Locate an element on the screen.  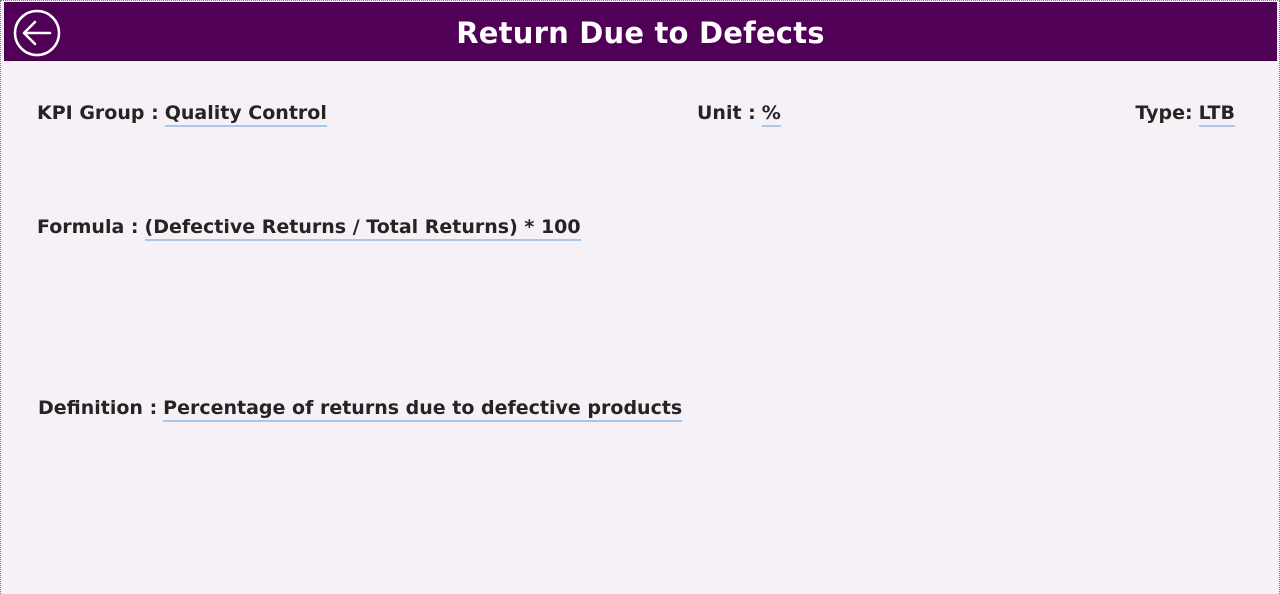
kpi-group-value: Quality Control is located at coordinates (245, 114).